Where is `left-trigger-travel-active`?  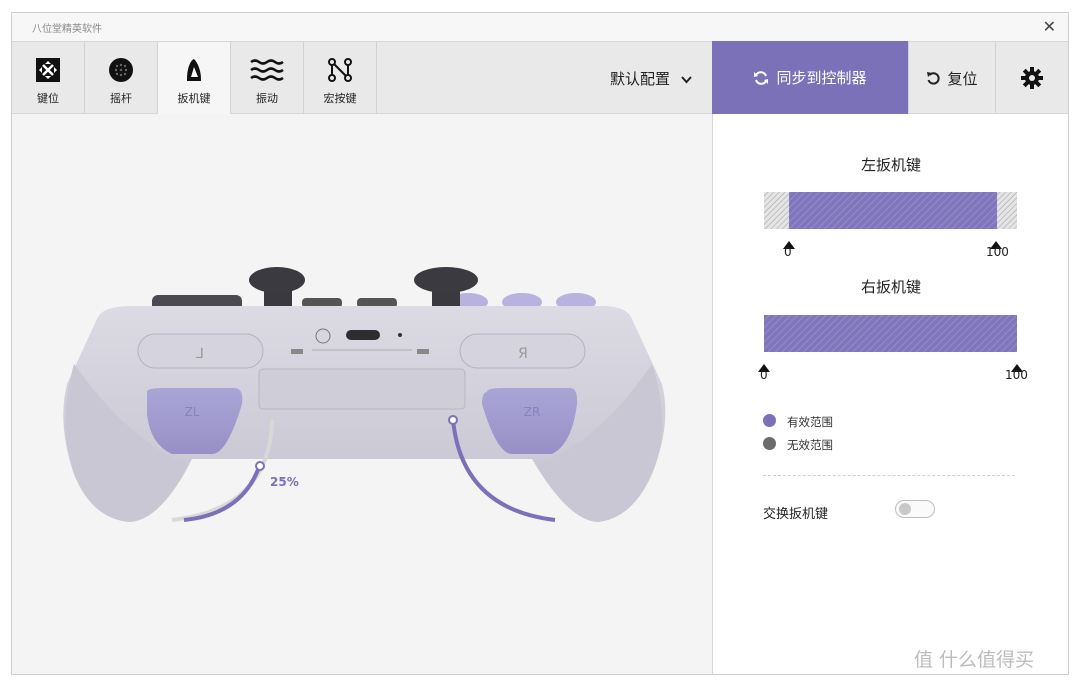
left-trigger-travel-active is located at coordinates (222, 492).